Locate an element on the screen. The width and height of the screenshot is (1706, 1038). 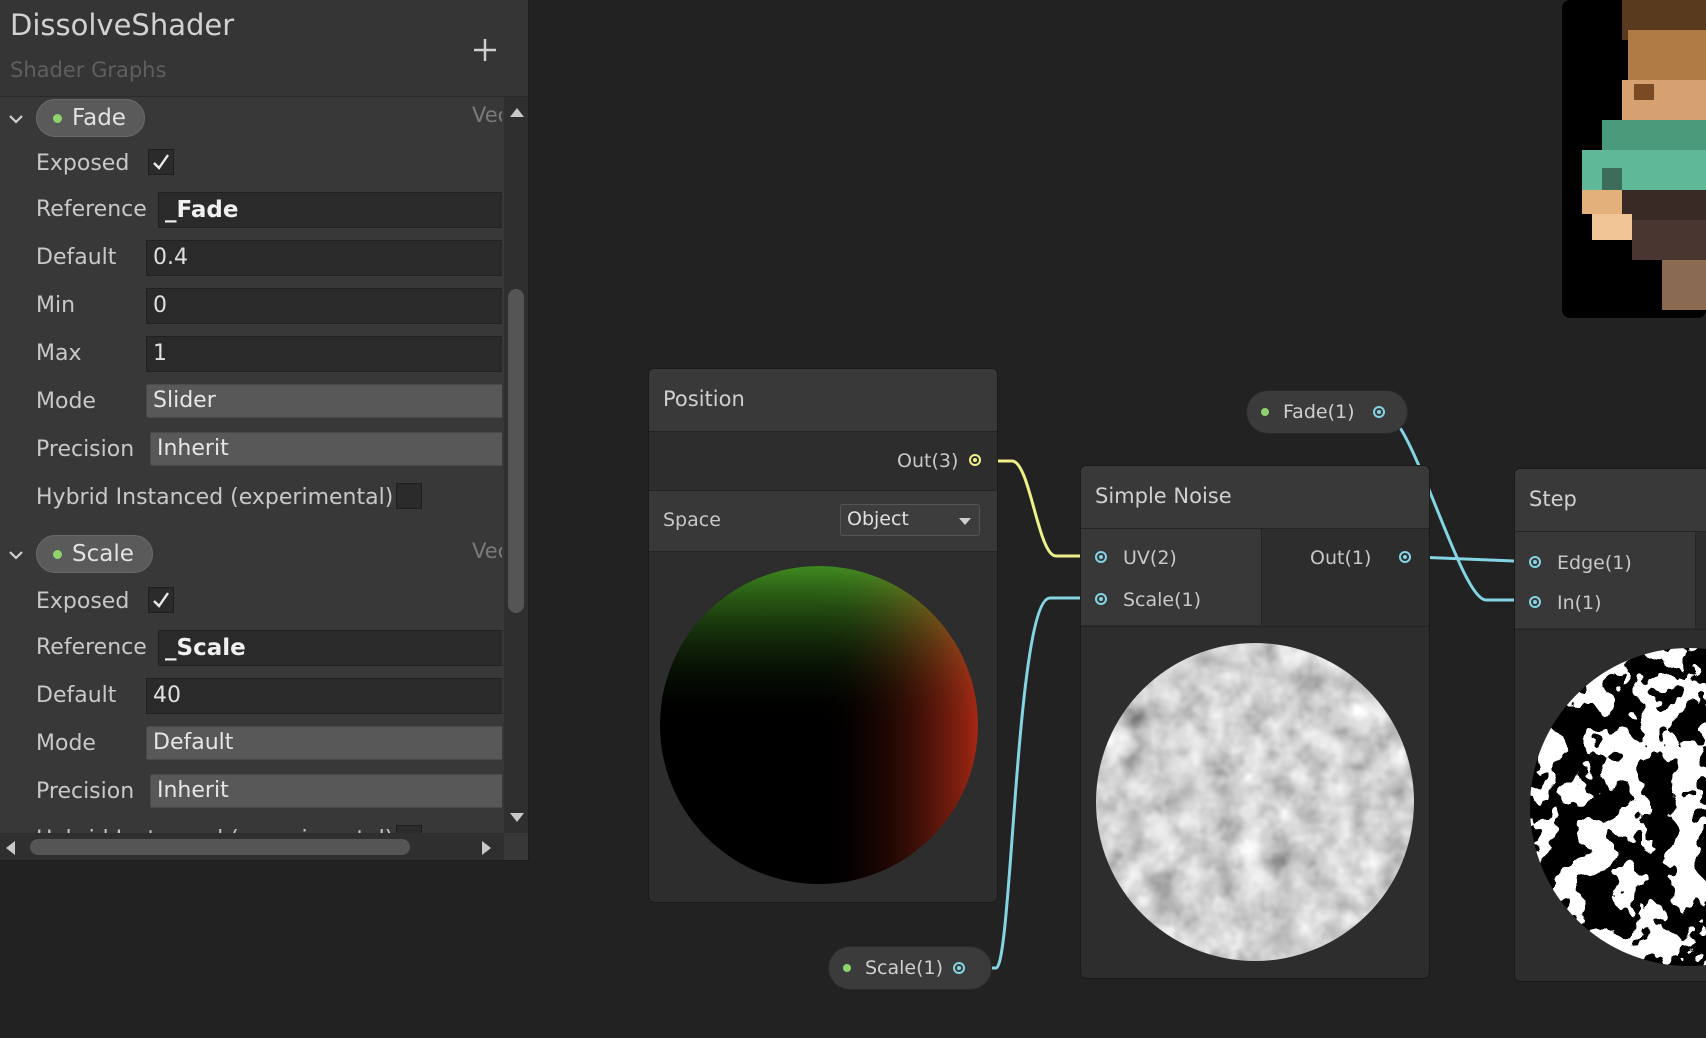
dropdown-arrow-icon is located at coordinates (965, 521).